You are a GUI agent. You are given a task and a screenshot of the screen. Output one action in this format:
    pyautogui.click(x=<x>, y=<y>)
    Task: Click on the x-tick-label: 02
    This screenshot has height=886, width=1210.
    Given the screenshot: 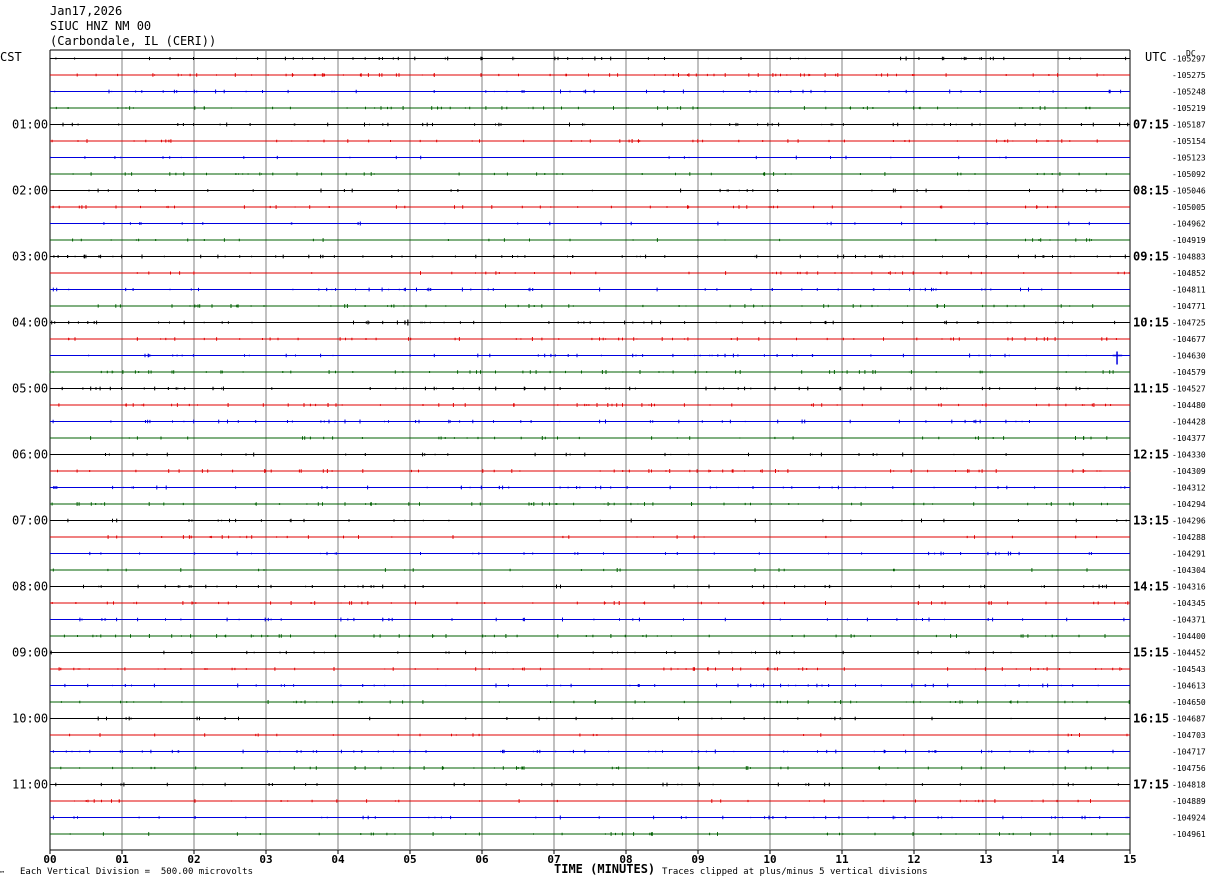 What is the action you would take?
    pyautogui.click(x=193, y=859)
    